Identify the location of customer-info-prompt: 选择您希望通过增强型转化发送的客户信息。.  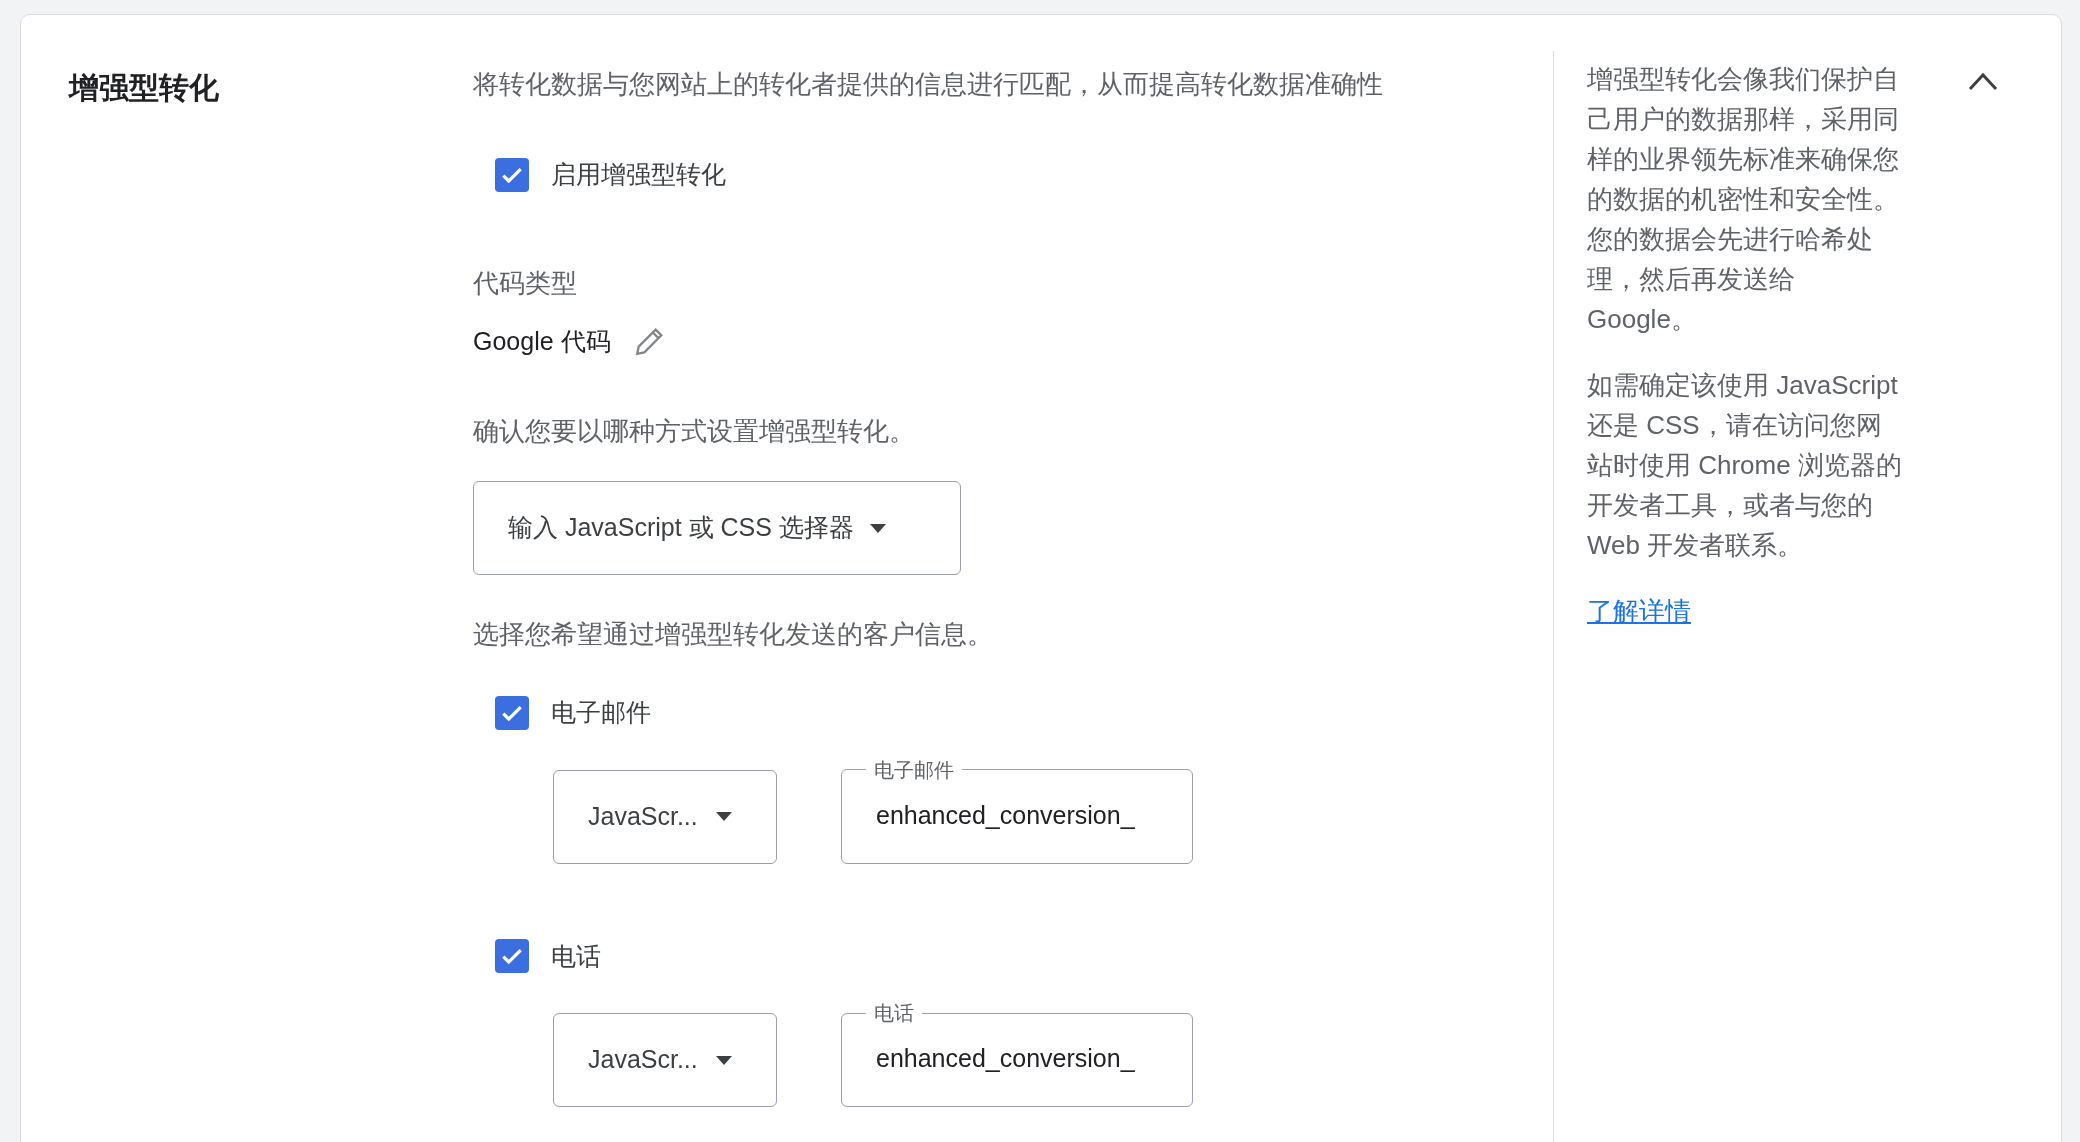
(733, 634).